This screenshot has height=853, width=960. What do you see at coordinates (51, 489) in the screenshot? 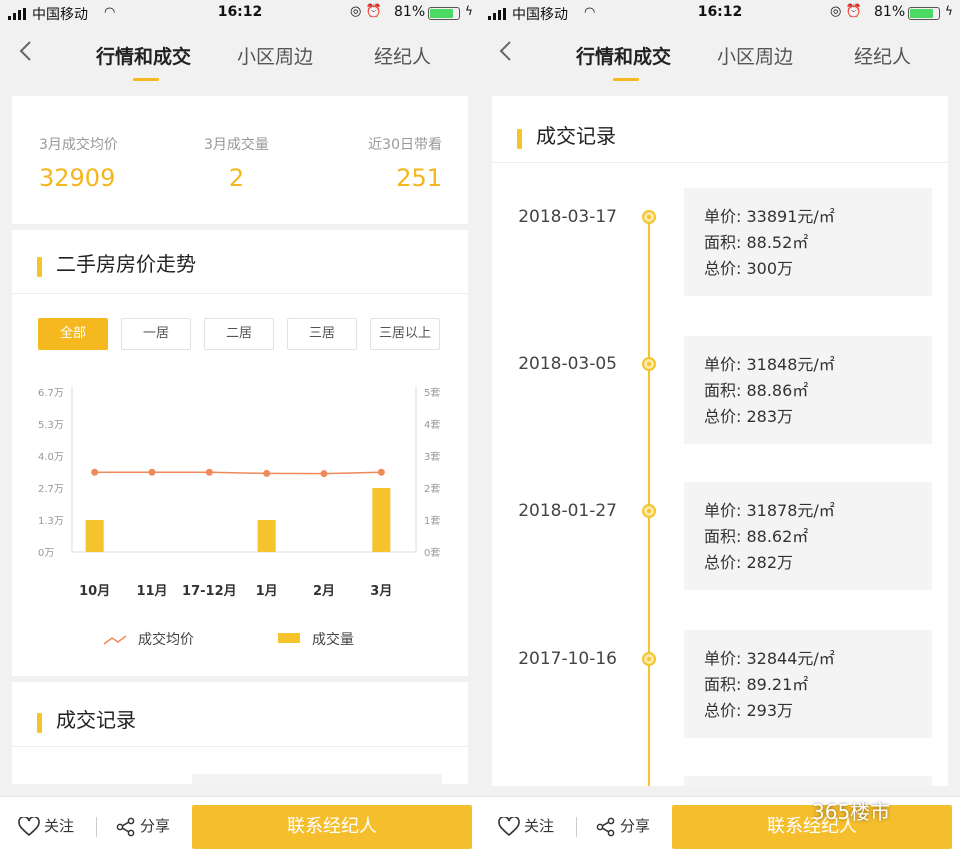
I see `y-left-tick-label: 2.7万` at bounding box center [51, 489].